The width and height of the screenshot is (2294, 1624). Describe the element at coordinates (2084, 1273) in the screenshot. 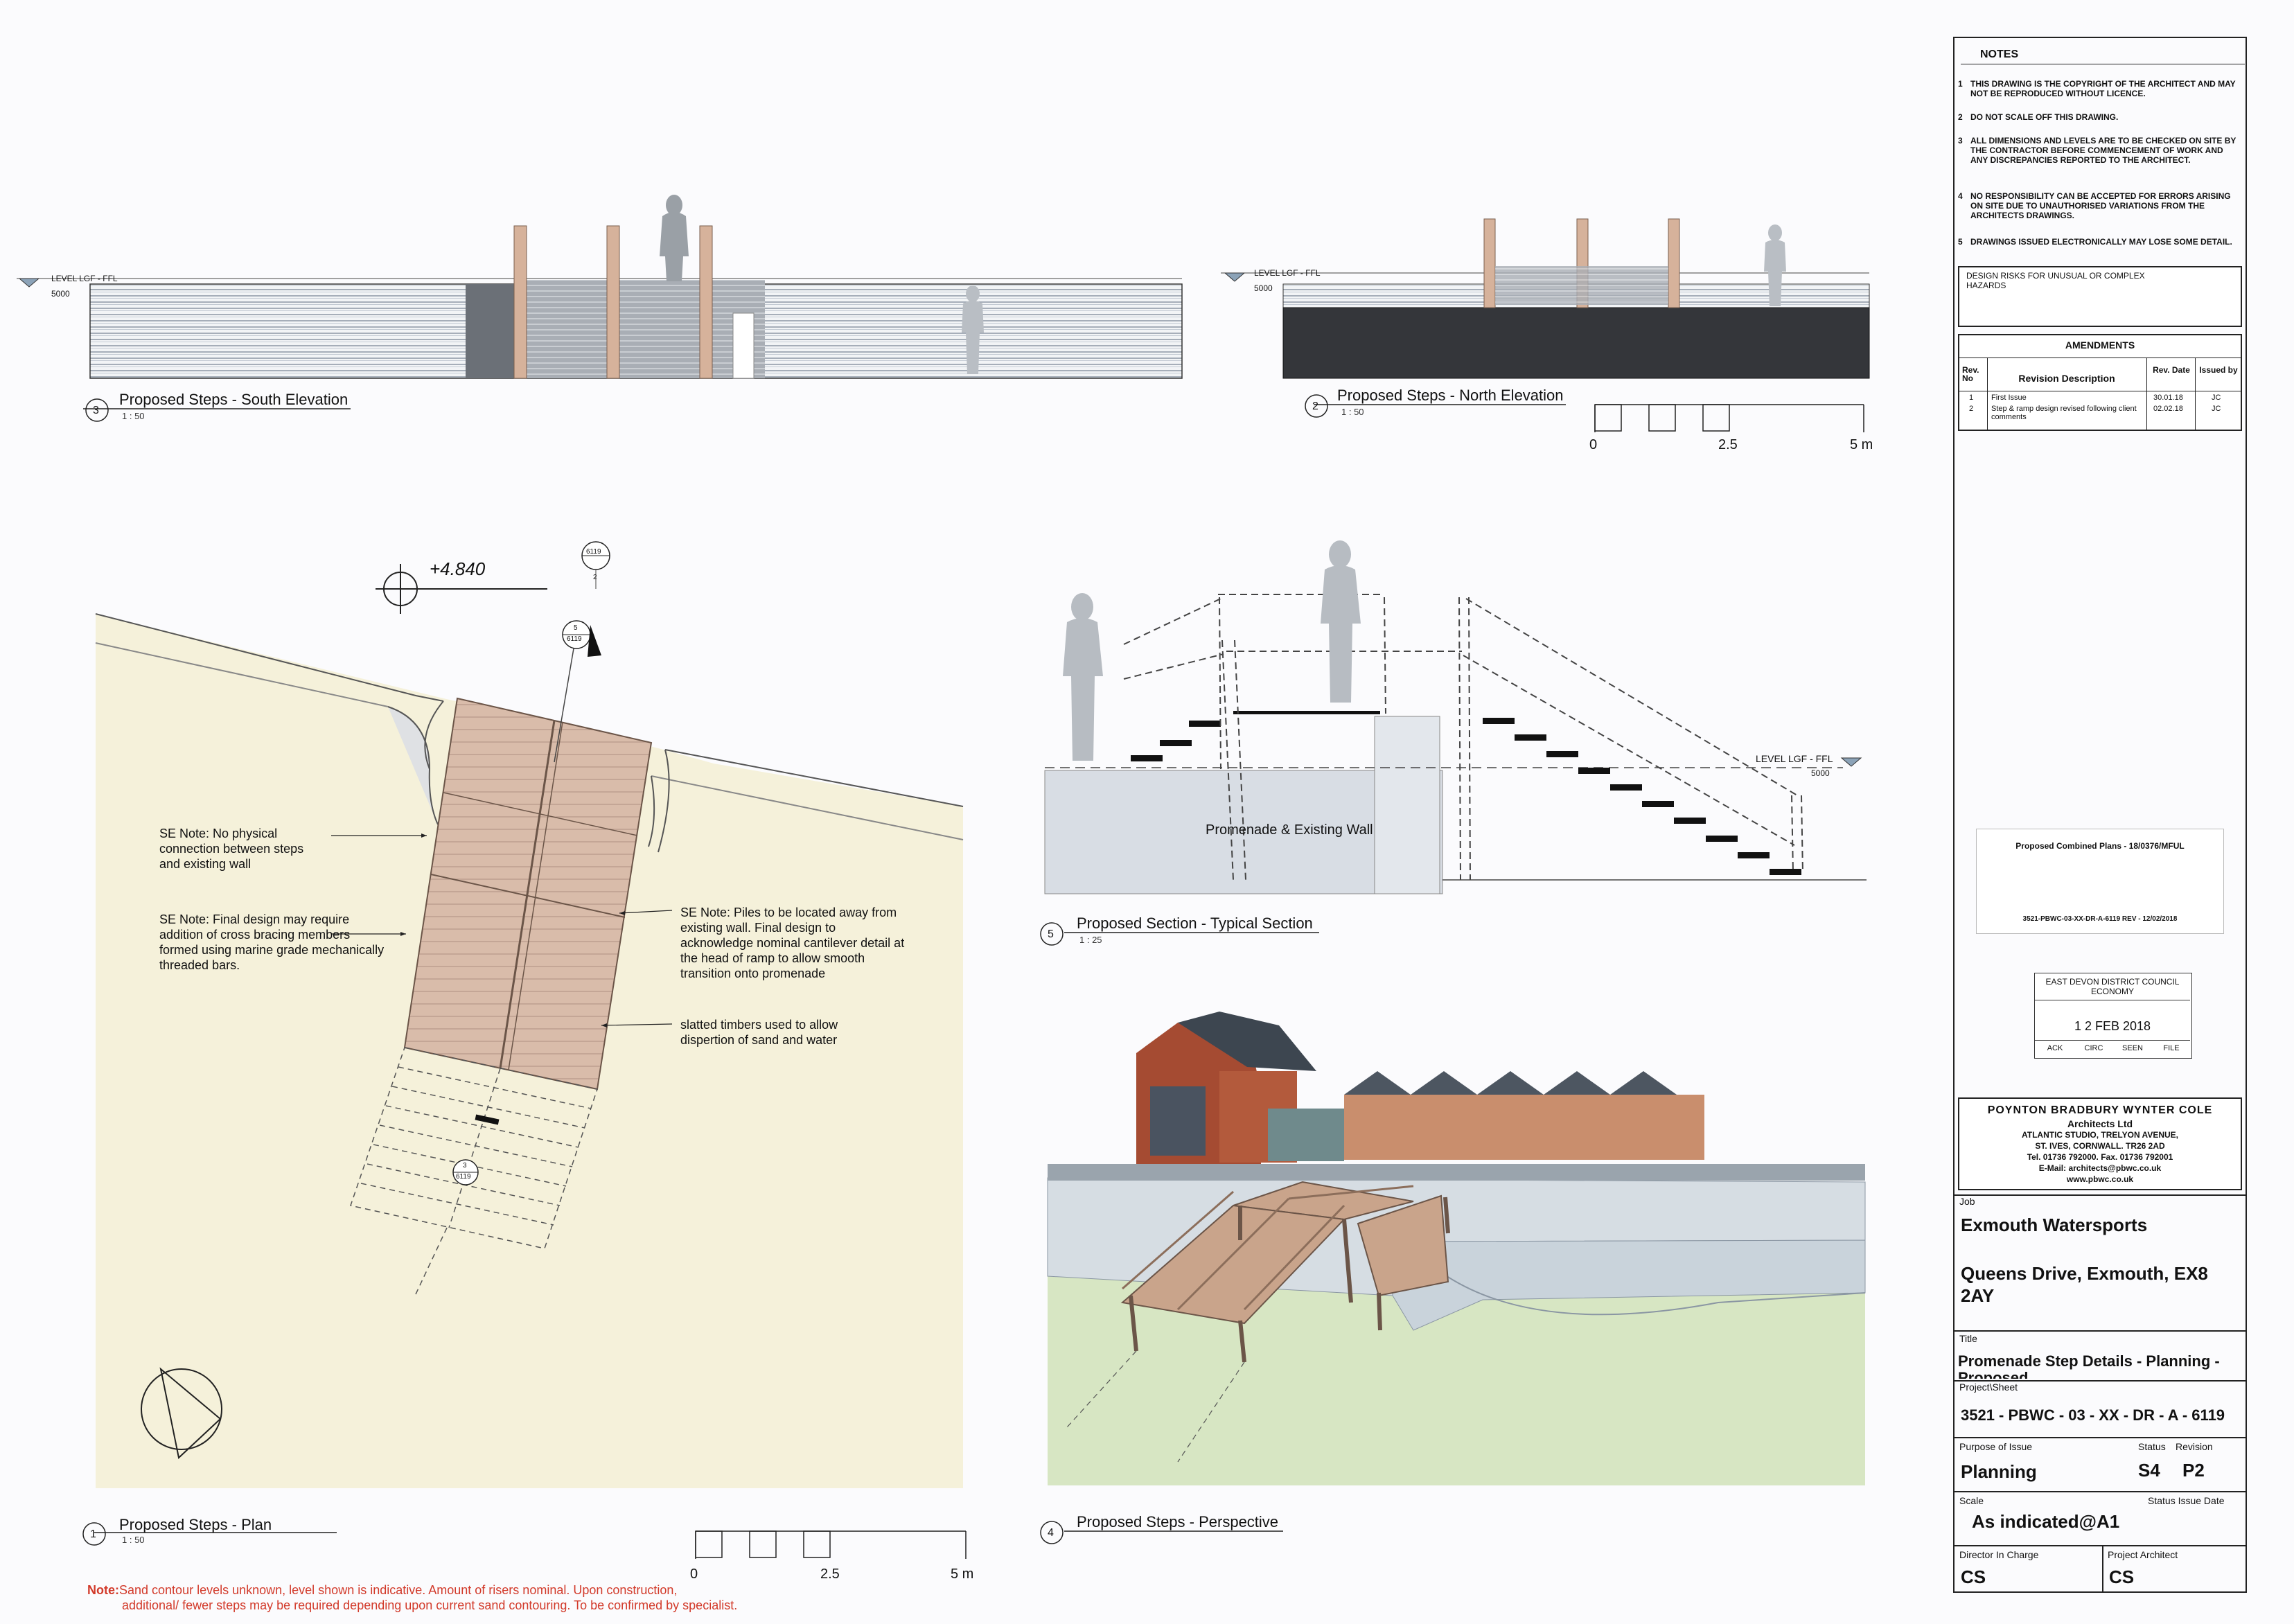

I see `job-address-1: Queens Drive, Exmouth, EX8` at that location.